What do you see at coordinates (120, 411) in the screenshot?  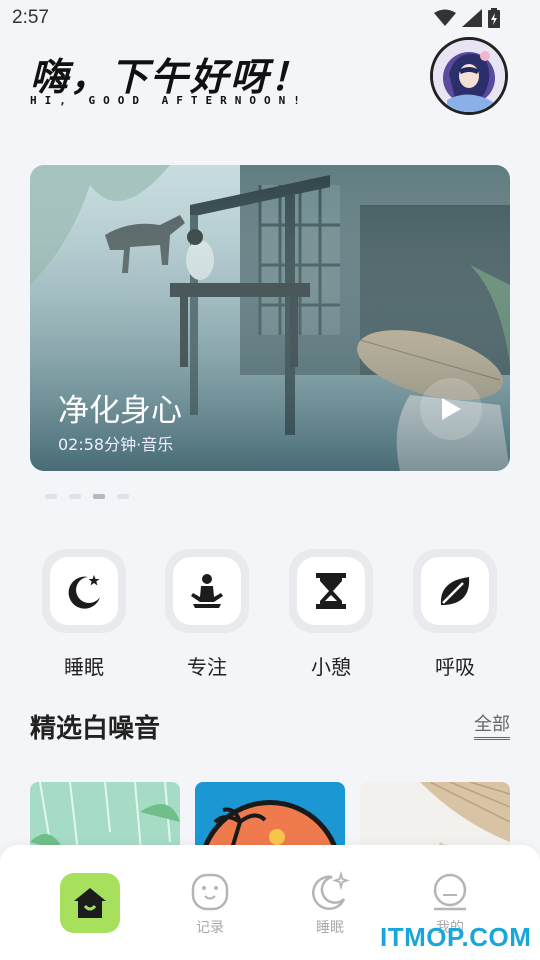 I see `banner-title: 净化身心` at bounding box center [120, 411].